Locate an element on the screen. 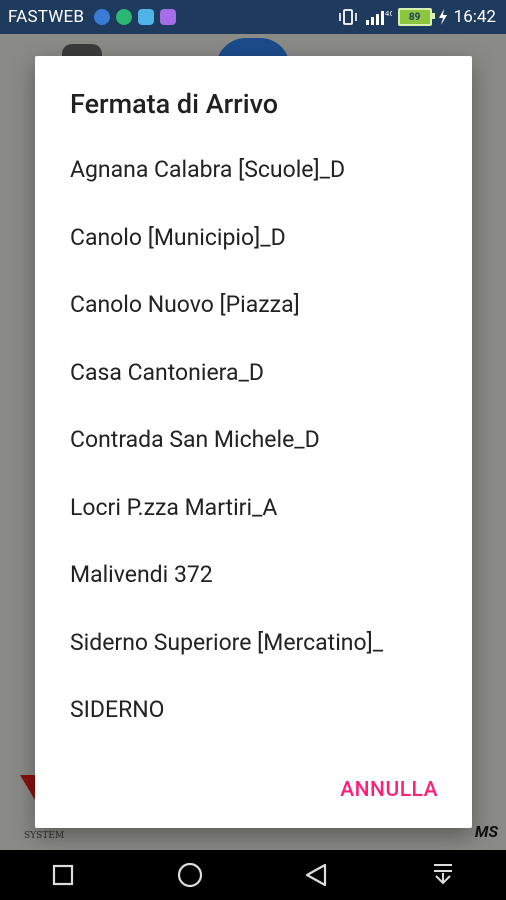 This screenshot has height=900, width=506. recents-button is located at coordinates (63, 875).